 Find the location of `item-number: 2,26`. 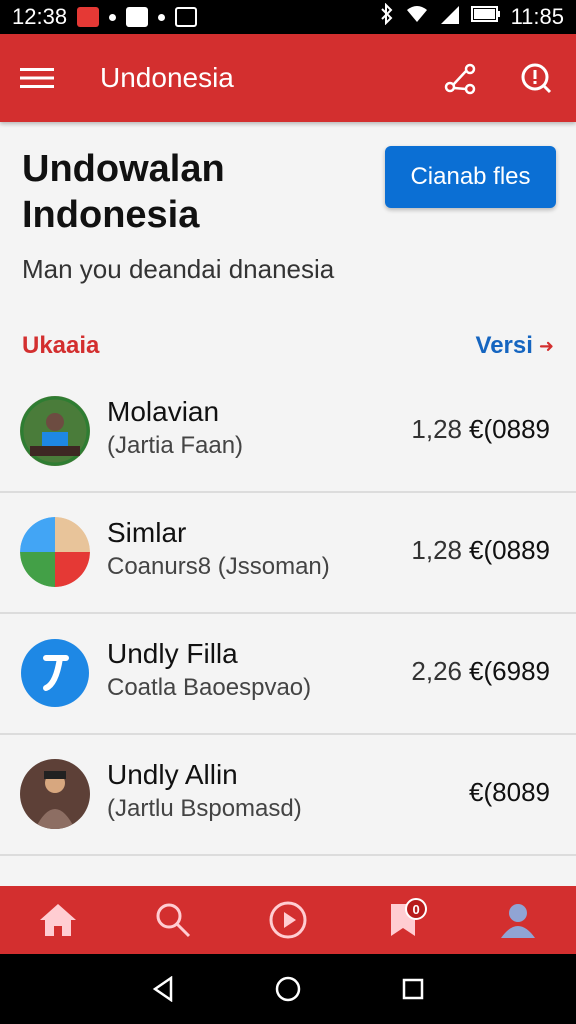

item-number: 2,26 is located at coordinates (436, 671).